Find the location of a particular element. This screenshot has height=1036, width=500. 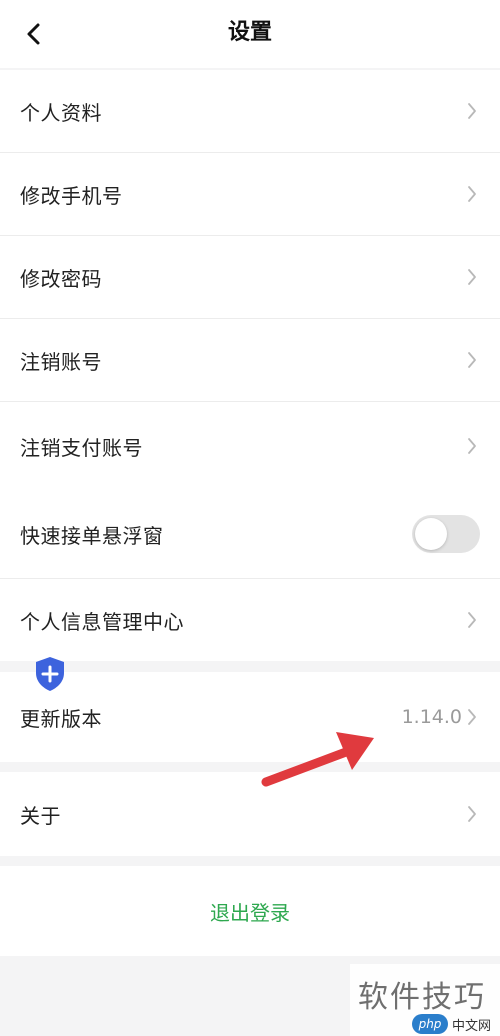

settings-item-label: 修改手机号 is located at coordinates (71, 195).